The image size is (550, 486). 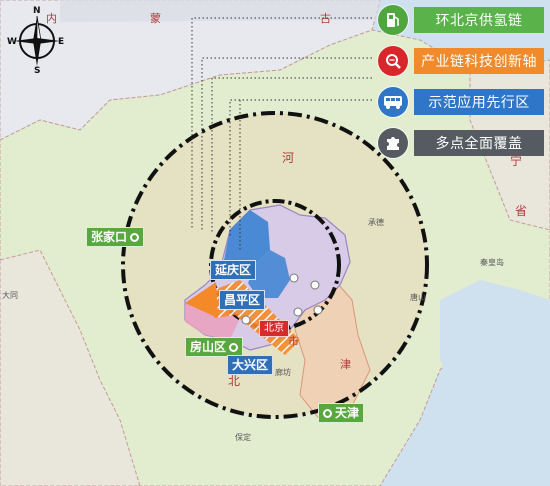 I want to click on tianjin-label: 天津, so click(x=347, y=413).